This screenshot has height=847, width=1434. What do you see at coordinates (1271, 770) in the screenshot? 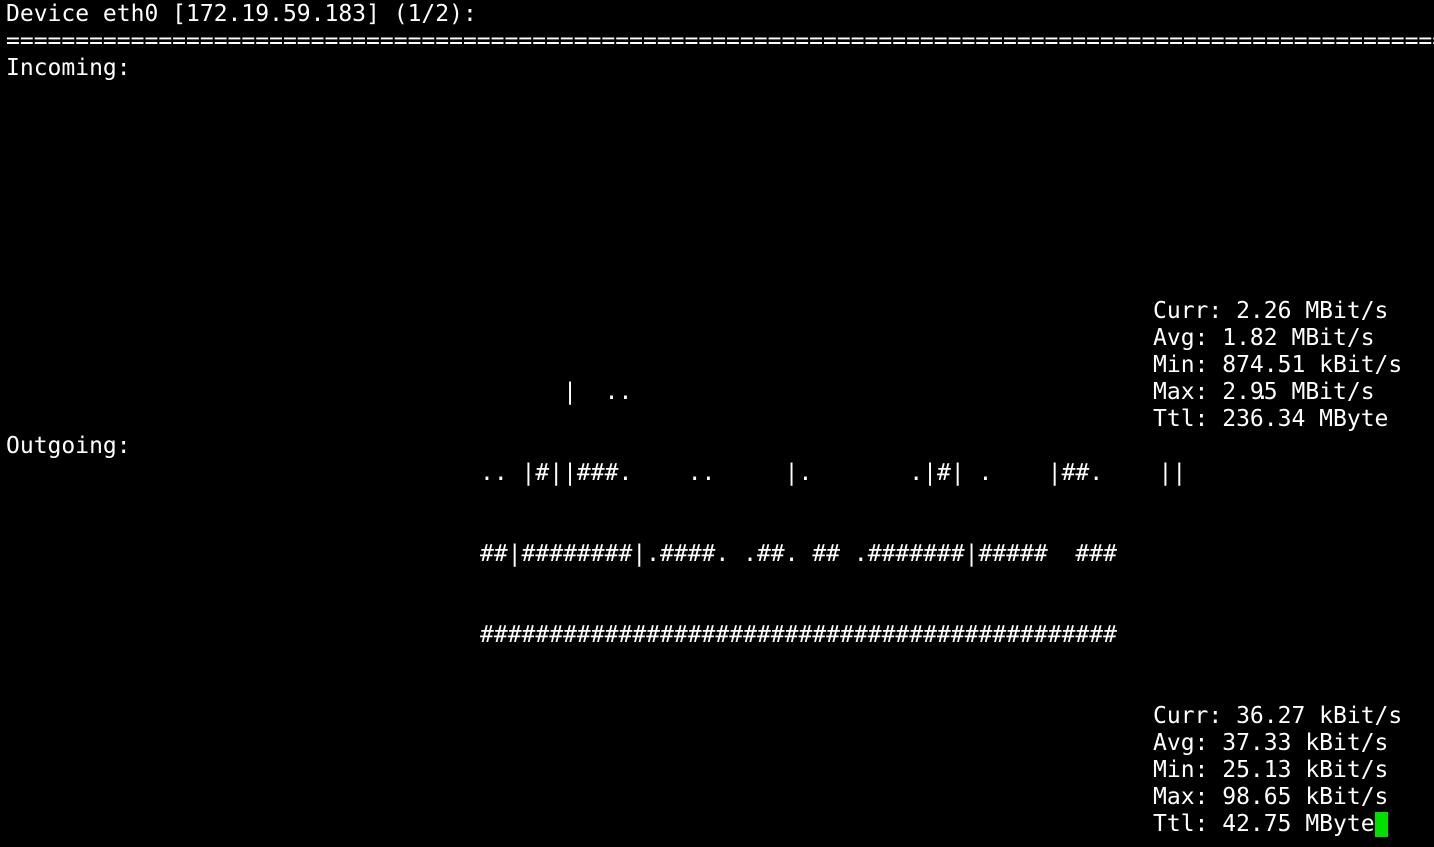
I see `outgoing-min: Min: 25.13 kBit/s` at bounding box center [1271, 770].